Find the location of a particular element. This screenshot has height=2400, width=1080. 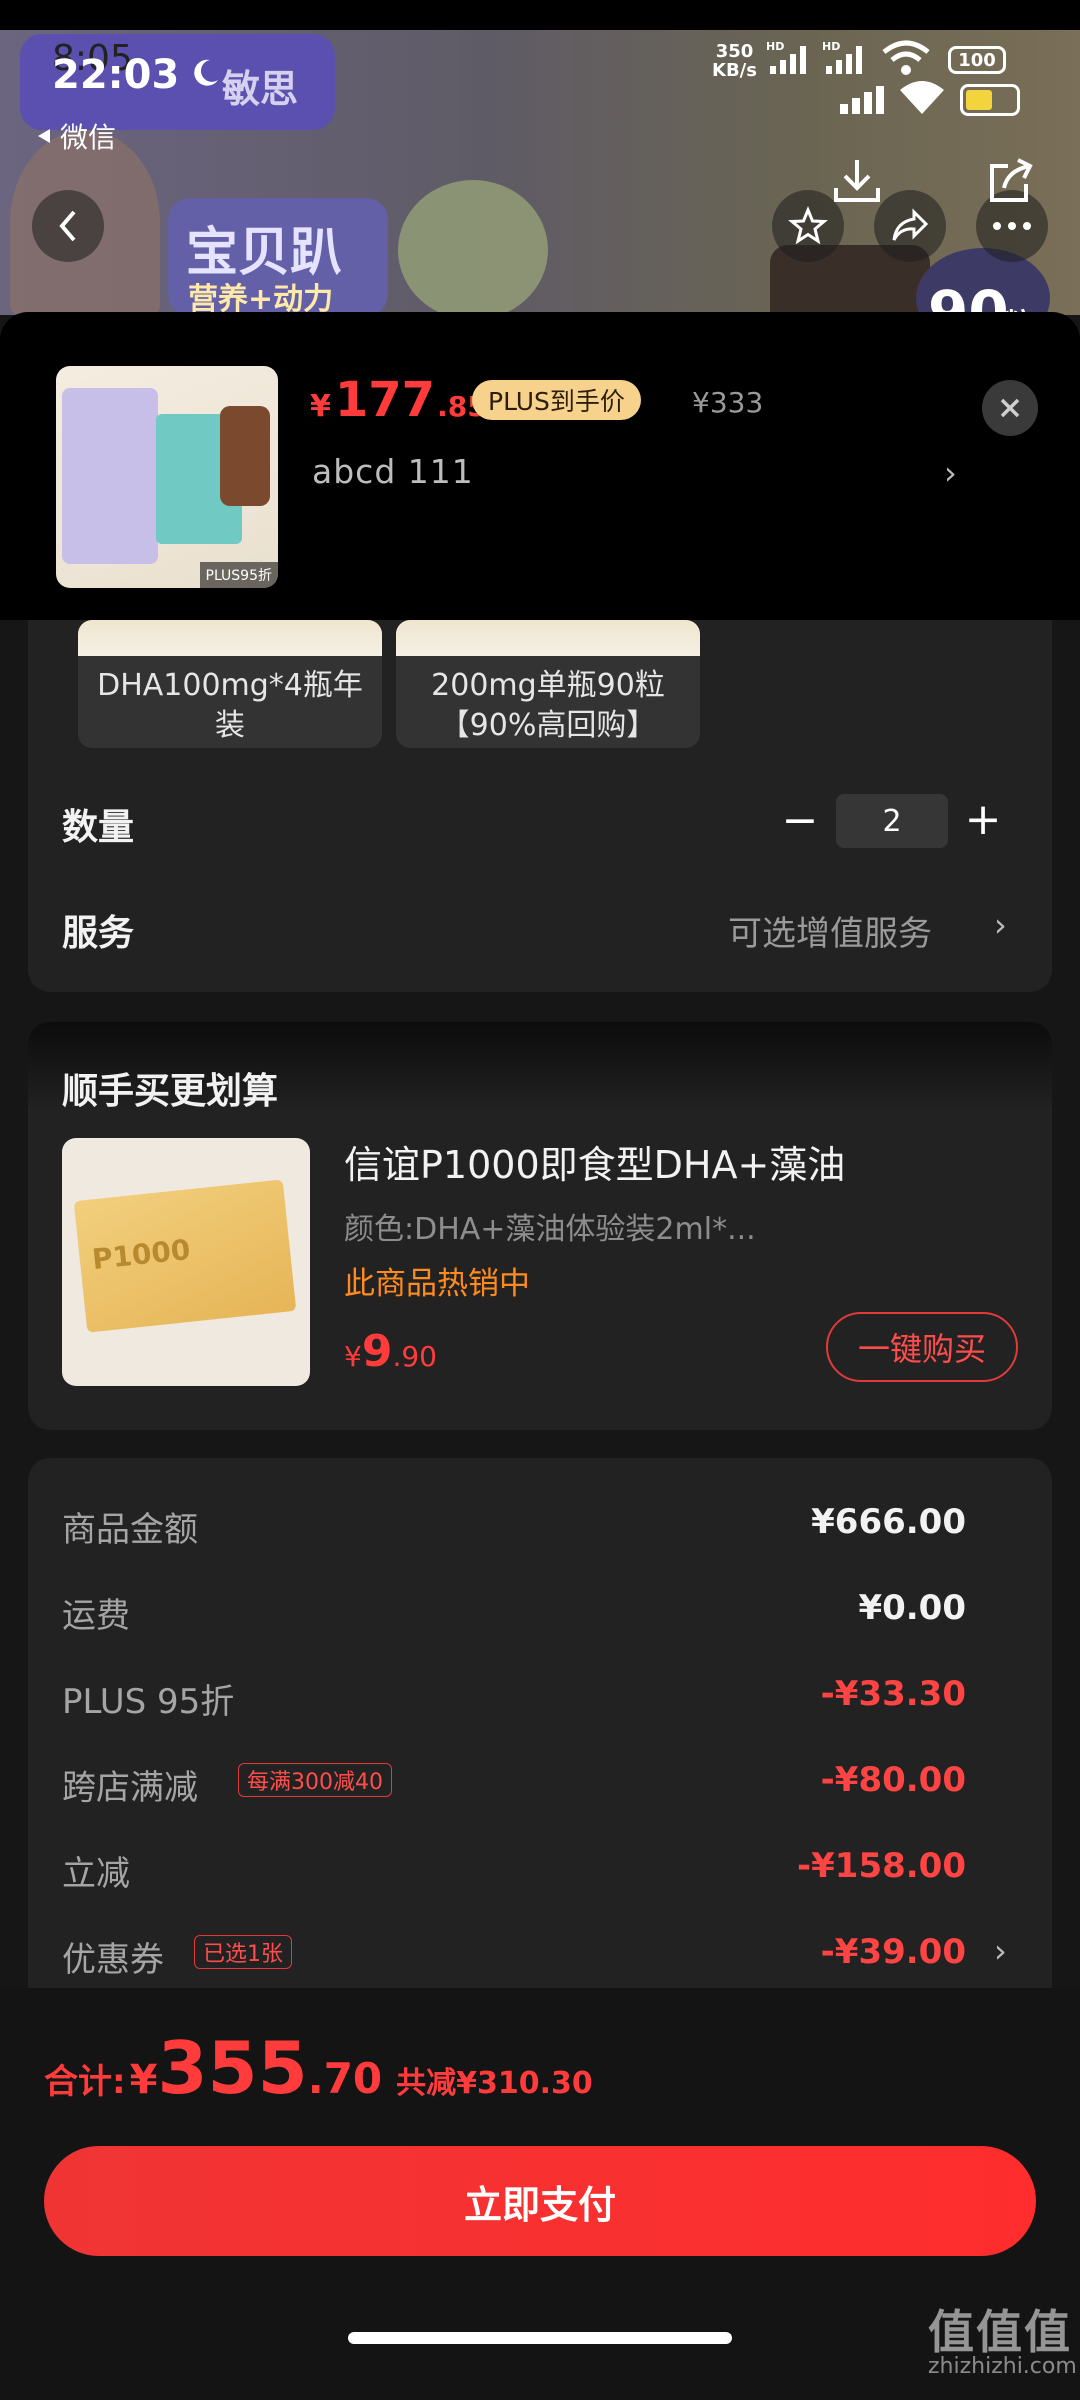

back-to-app: 微信 is located at coordinates (76, 136).